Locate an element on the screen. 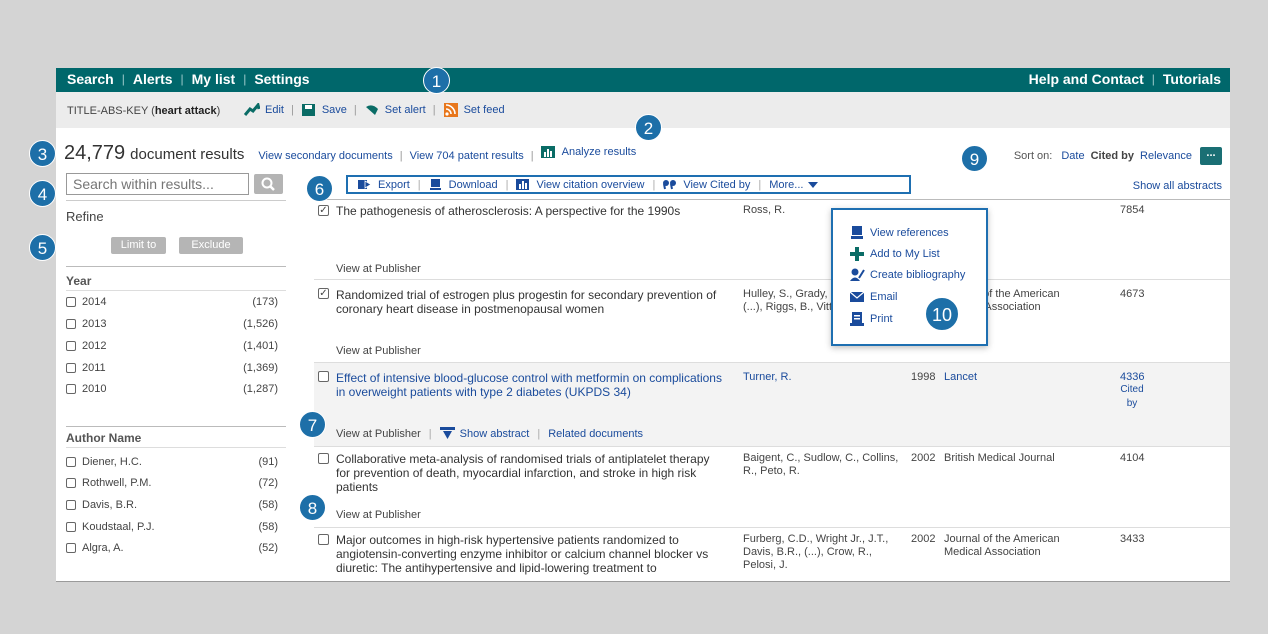  set-alert-button: Set alert is located at coordinates (395, 110).